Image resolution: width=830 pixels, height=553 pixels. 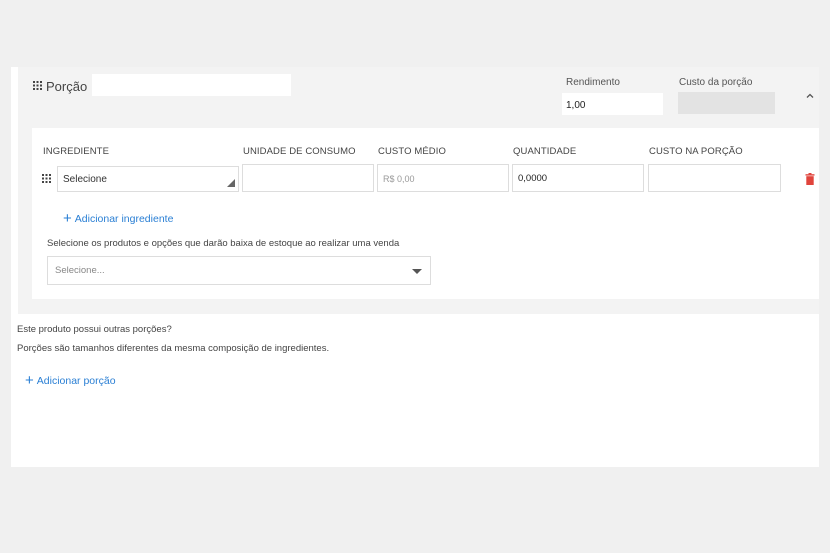 I want to click on chevron-up-icon, so click(x=810, y=93).